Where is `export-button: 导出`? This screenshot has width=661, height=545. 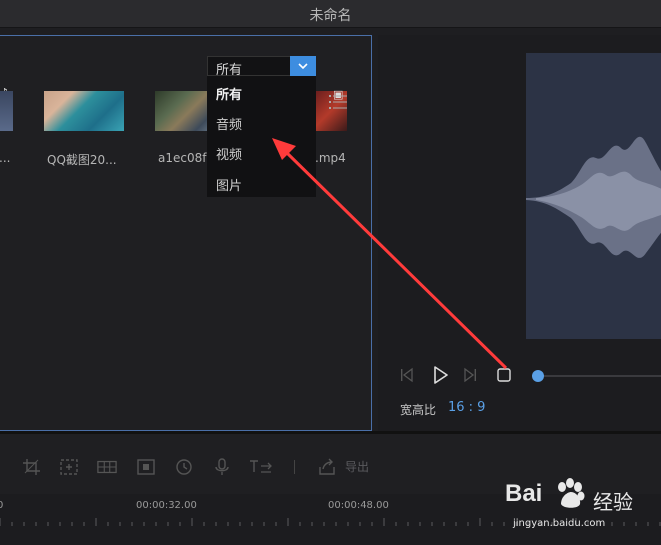 export-button: 导出 is located at coordinates (357, 466).